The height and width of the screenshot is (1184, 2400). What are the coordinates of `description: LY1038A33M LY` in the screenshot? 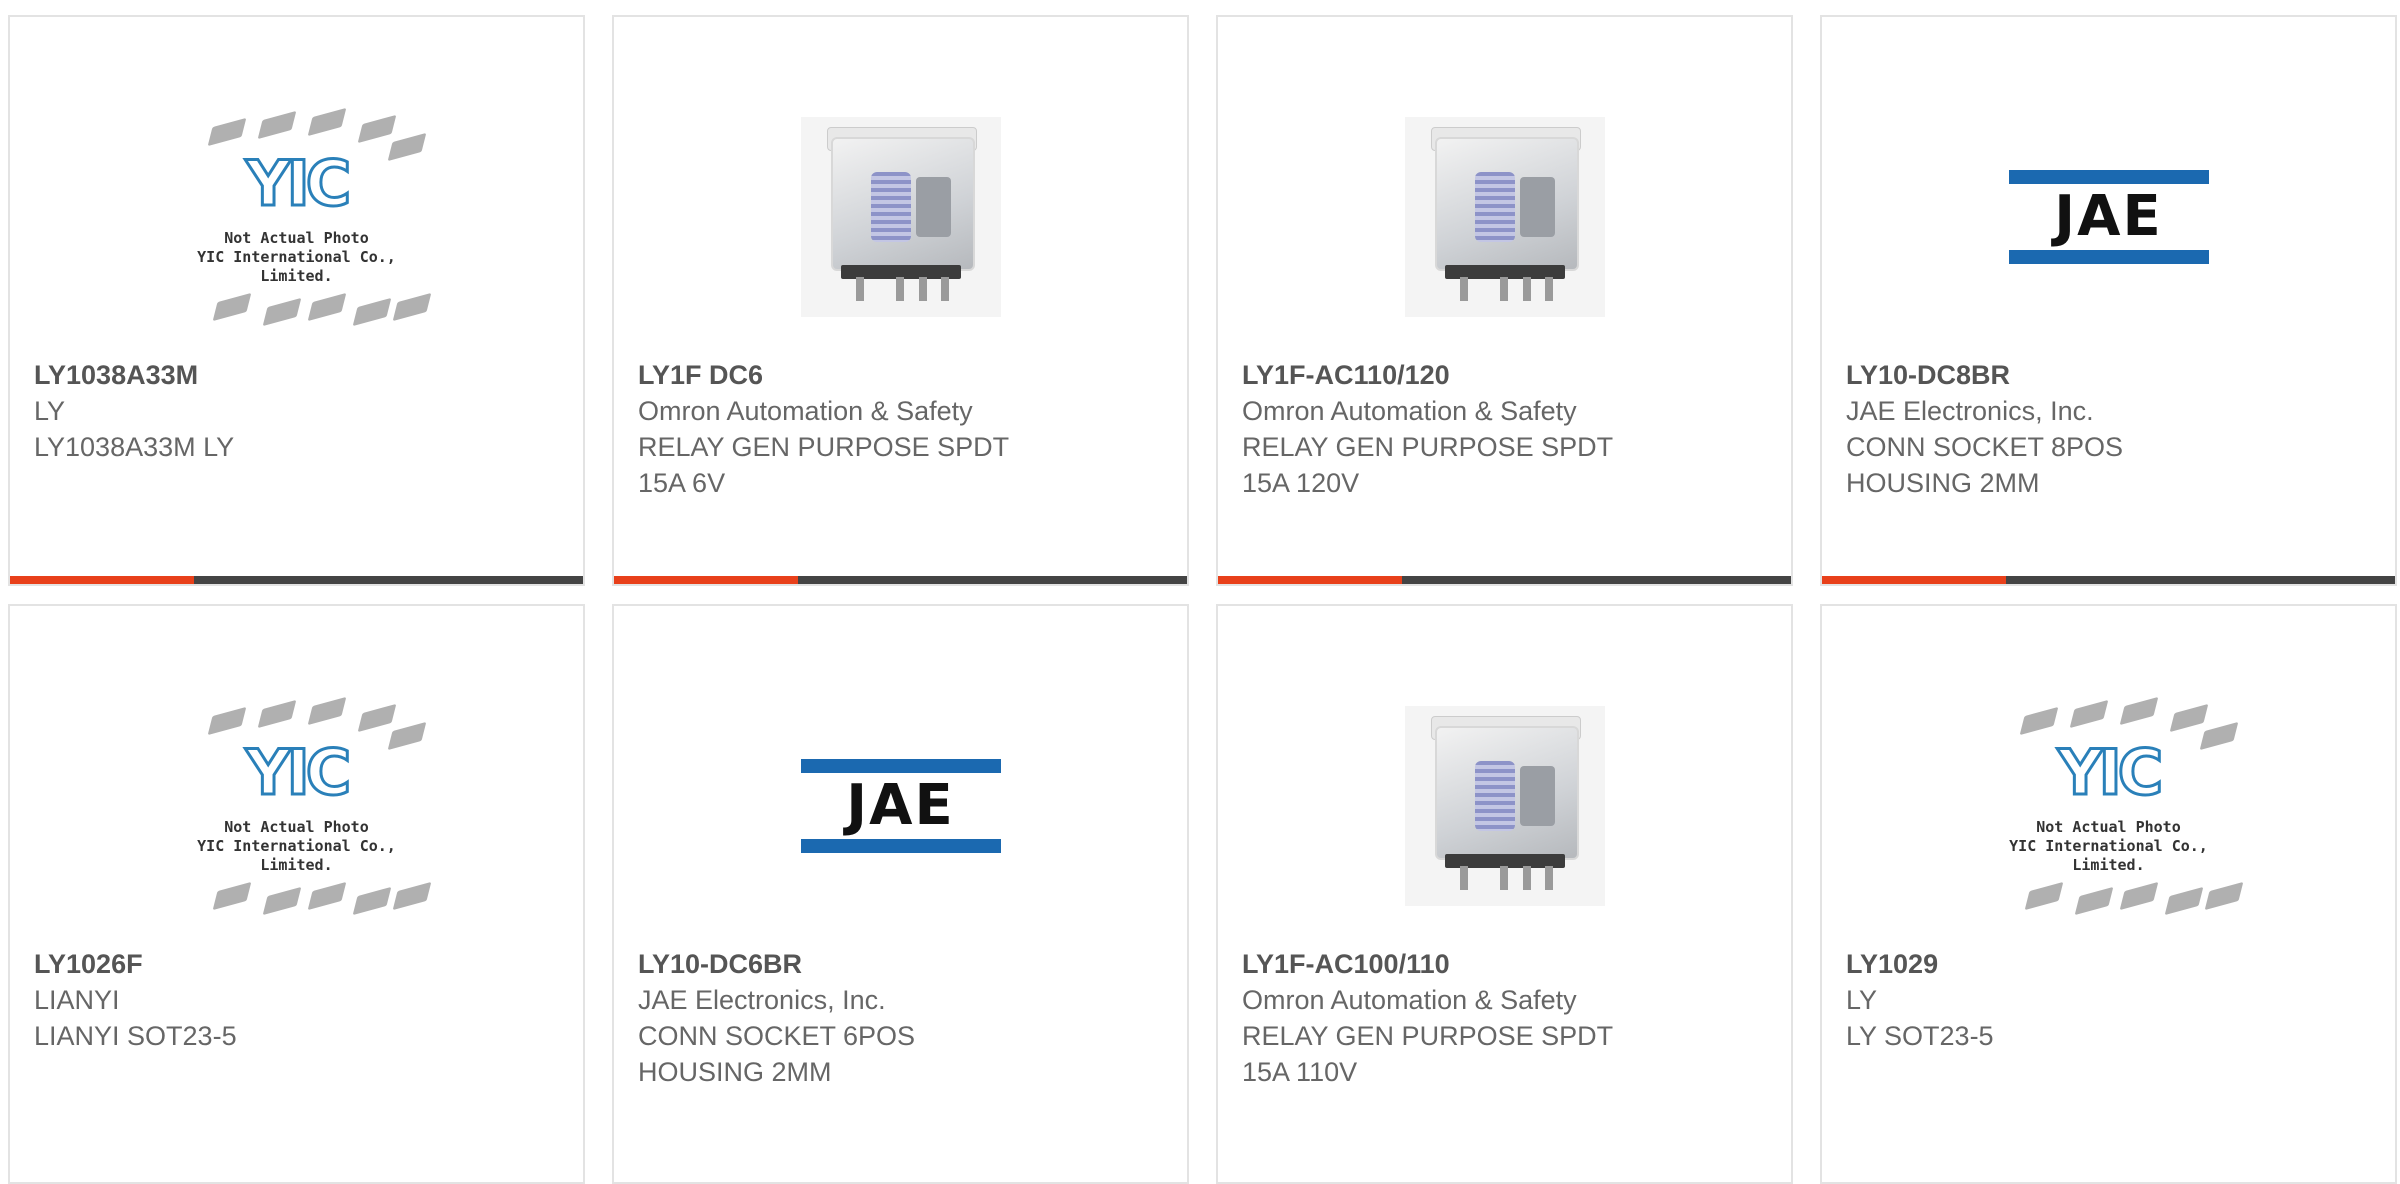 It's located at (134, 447).